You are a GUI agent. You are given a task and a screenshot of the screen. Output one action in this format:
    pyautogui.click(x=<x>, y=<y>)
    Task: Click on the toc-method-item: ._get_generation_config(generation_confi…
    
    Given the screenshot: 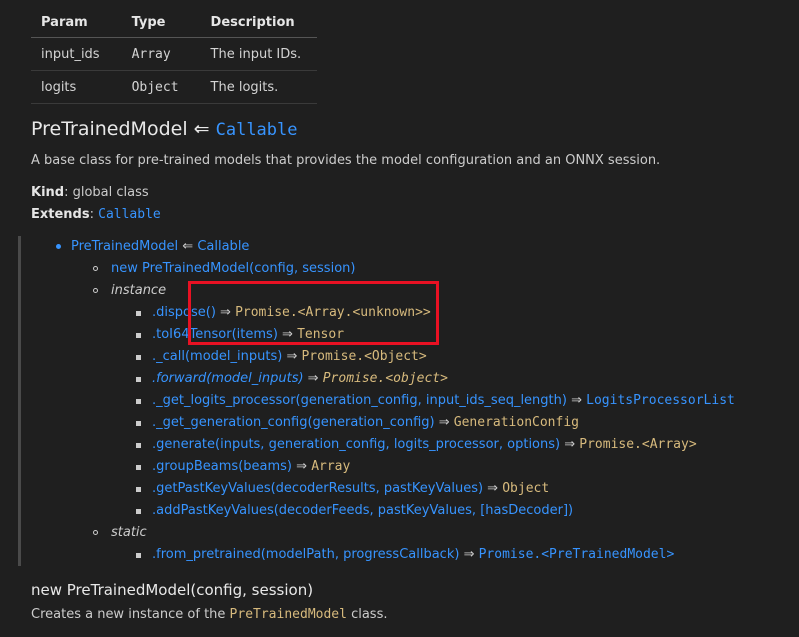 What is the action you would take?
    pyautogui.click(x=365, y=423)
    